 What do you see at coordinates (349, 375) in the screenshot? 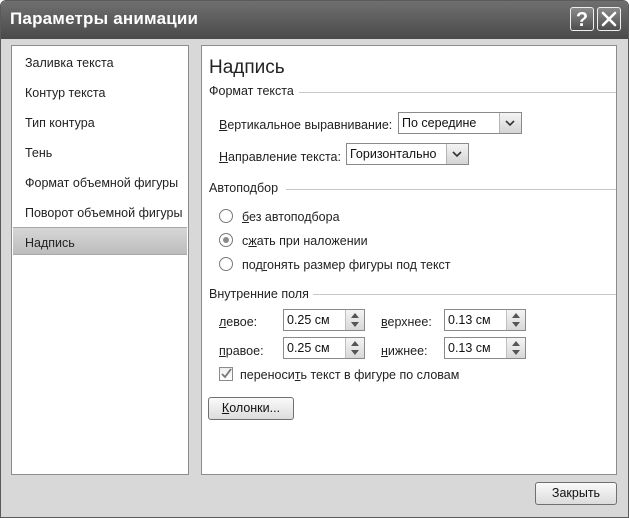
I see `wrap-text-label: переносить текст в фигуре по словам` at bounding box center [349, 375].